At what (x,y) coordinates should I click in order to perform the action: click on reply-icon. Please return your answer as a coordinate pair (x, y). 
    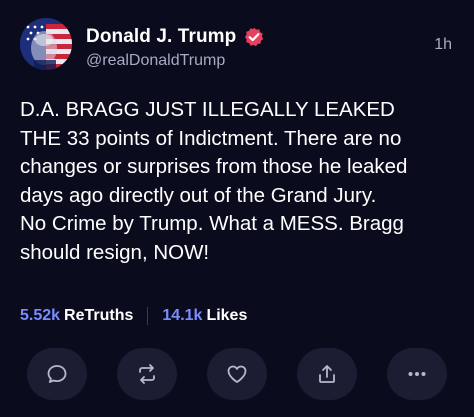
    Looking at the image, I should click on (57, 374).